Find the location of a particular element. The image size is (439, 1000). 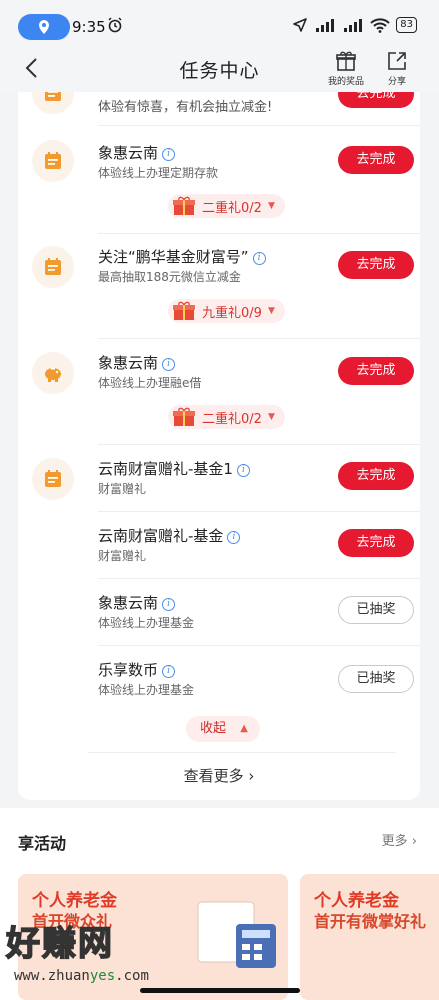

activities-title: 享活动 is located at coordinates (42, 843).